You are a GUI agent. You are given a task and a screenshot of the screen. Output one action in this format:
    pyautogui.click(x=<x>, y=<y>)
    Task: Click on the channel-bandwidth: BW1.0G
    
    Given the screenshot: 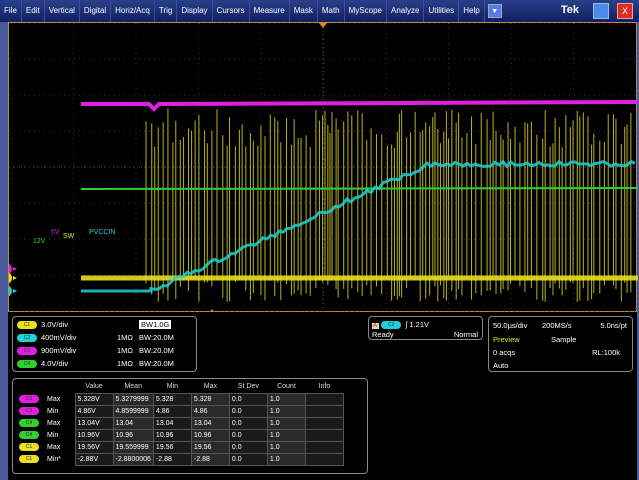 What is the action you would take?
    pyautogui.click(x=155, y=324)
    